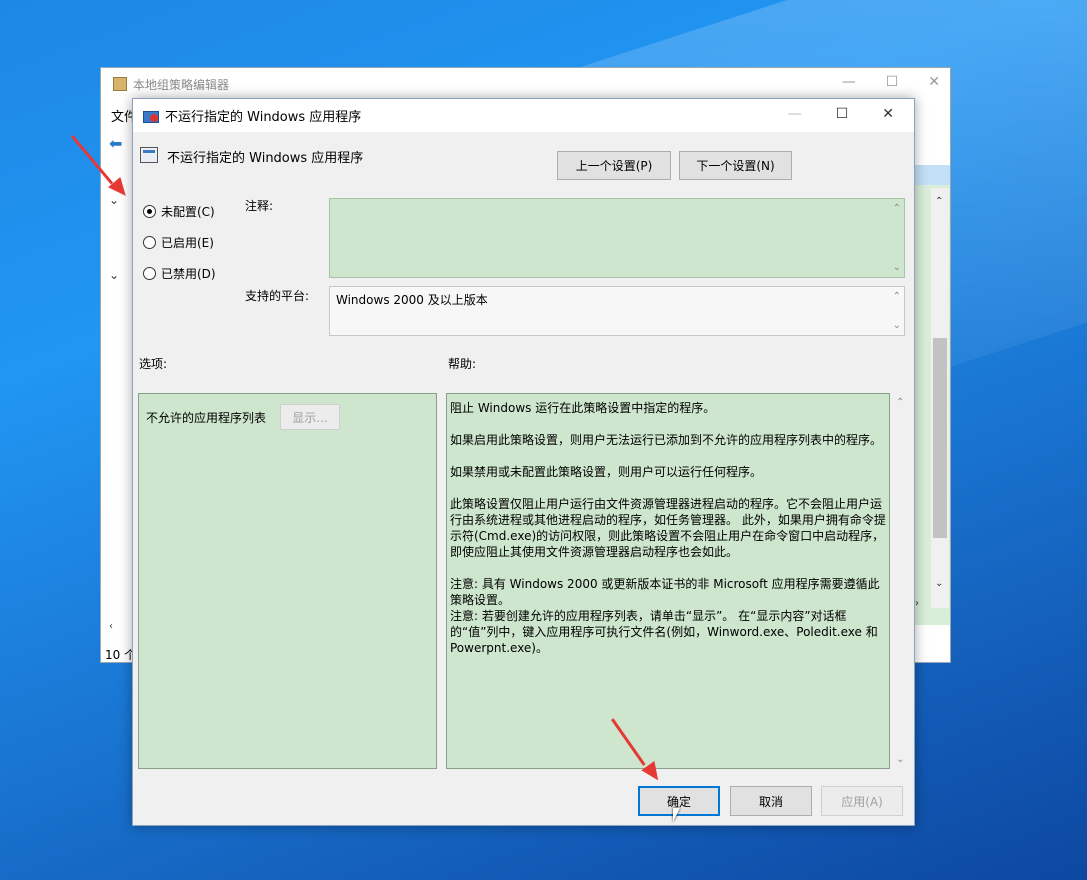 The width and height of the screenshot is (1087, 880). What do you see at coordinates (277, 296) in the screenshot?
I see `platform-label: 支持的平台:` at bounding box center [277, 296].